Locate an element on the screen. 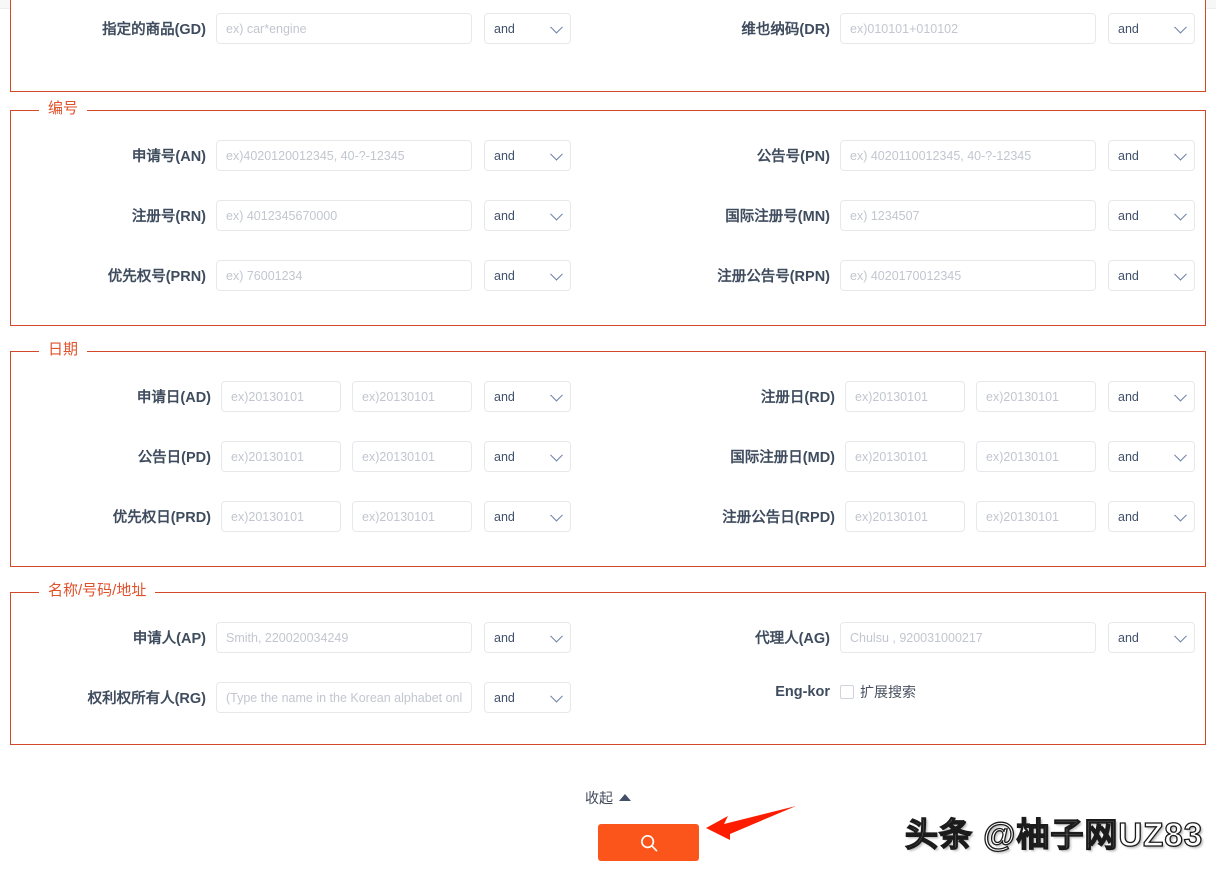 This screenshot has width=1216, height=873. form-row-publication-date: 公告日(PD) and is located at coordinates (291, 456).